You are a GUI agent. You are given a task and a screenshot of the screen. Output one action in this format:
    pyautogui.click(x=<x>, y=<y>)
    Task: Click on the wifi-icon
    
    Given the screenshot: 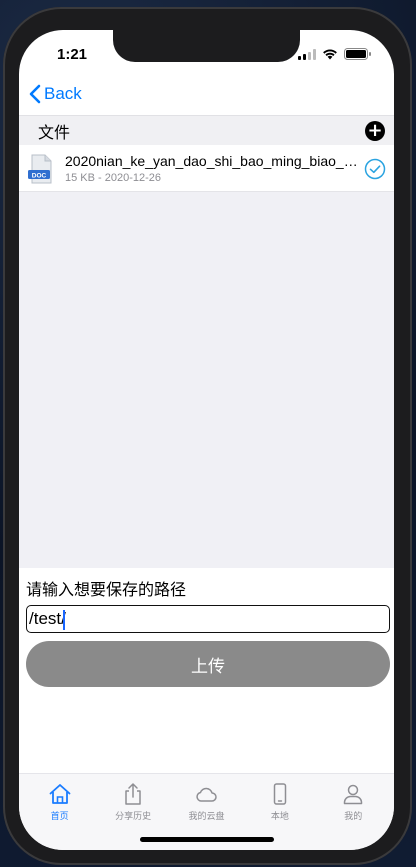 What is the action you would take?
    pyautogui.click(x=330, y=54)
    